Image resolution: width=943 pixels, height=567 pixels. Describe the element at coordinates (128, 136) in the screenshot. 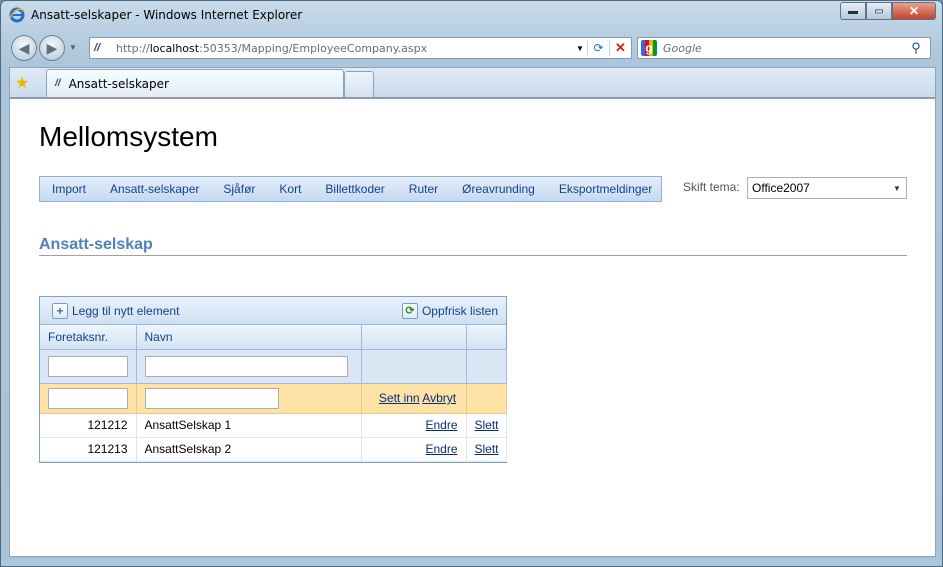

I see `site-title: Mellomsystem` at that location.